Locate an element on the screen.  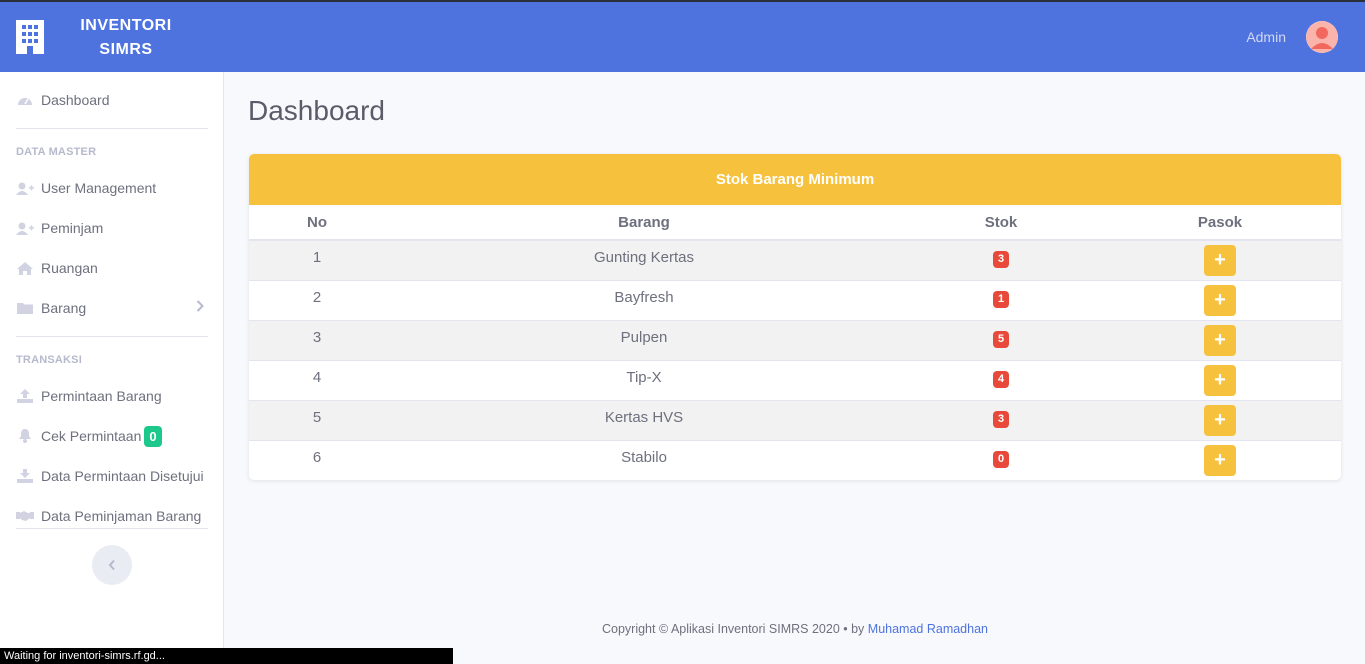
cell-stok: 0 is located at coordinates (1001, 459).